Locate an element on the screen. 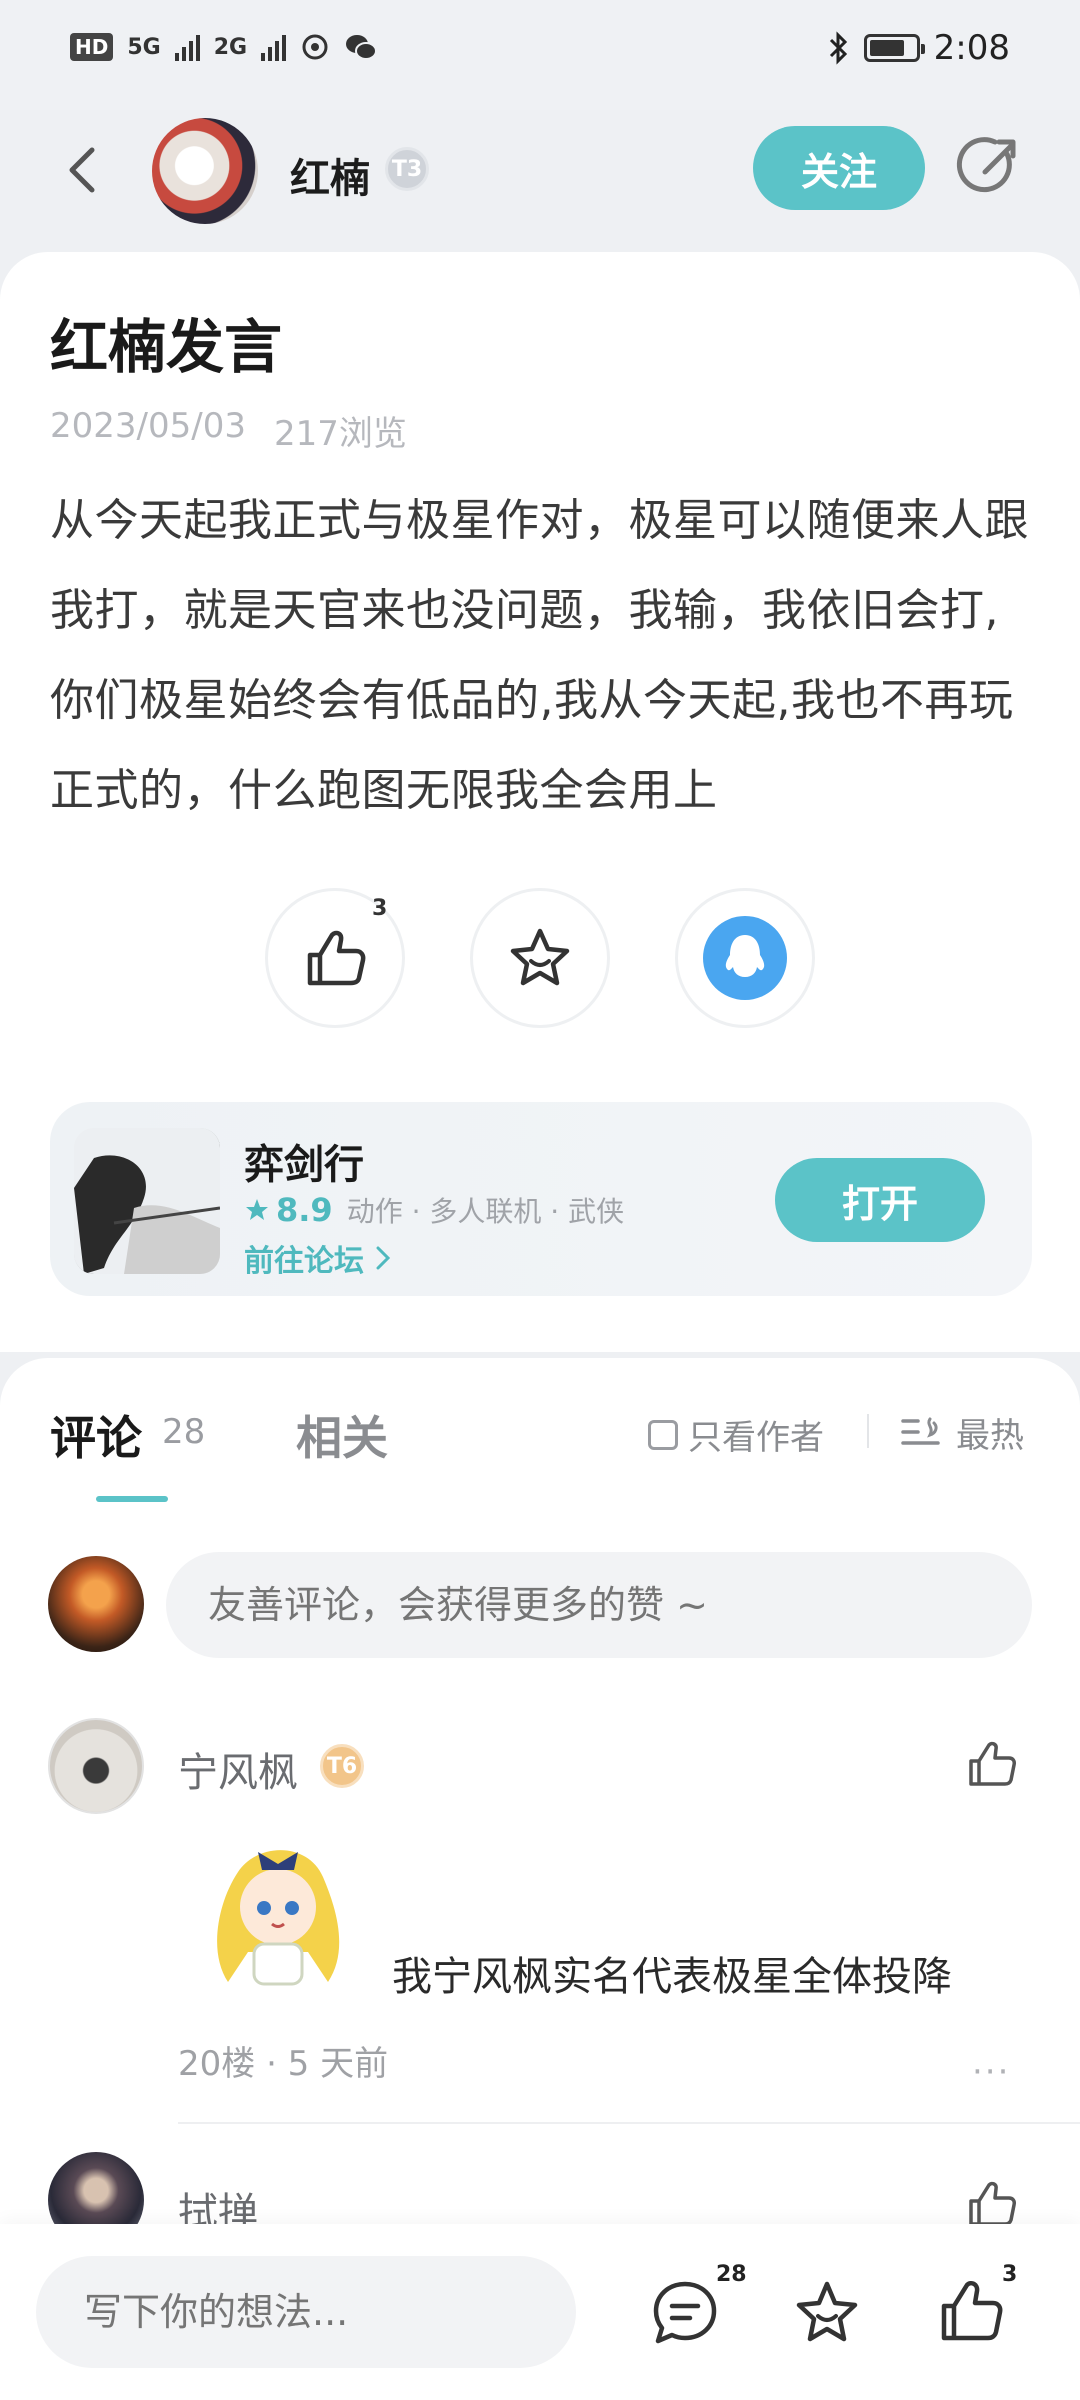 The height and width of the screenshot is (2400, 1080). battery-icon is located at coordinates (894, 48).